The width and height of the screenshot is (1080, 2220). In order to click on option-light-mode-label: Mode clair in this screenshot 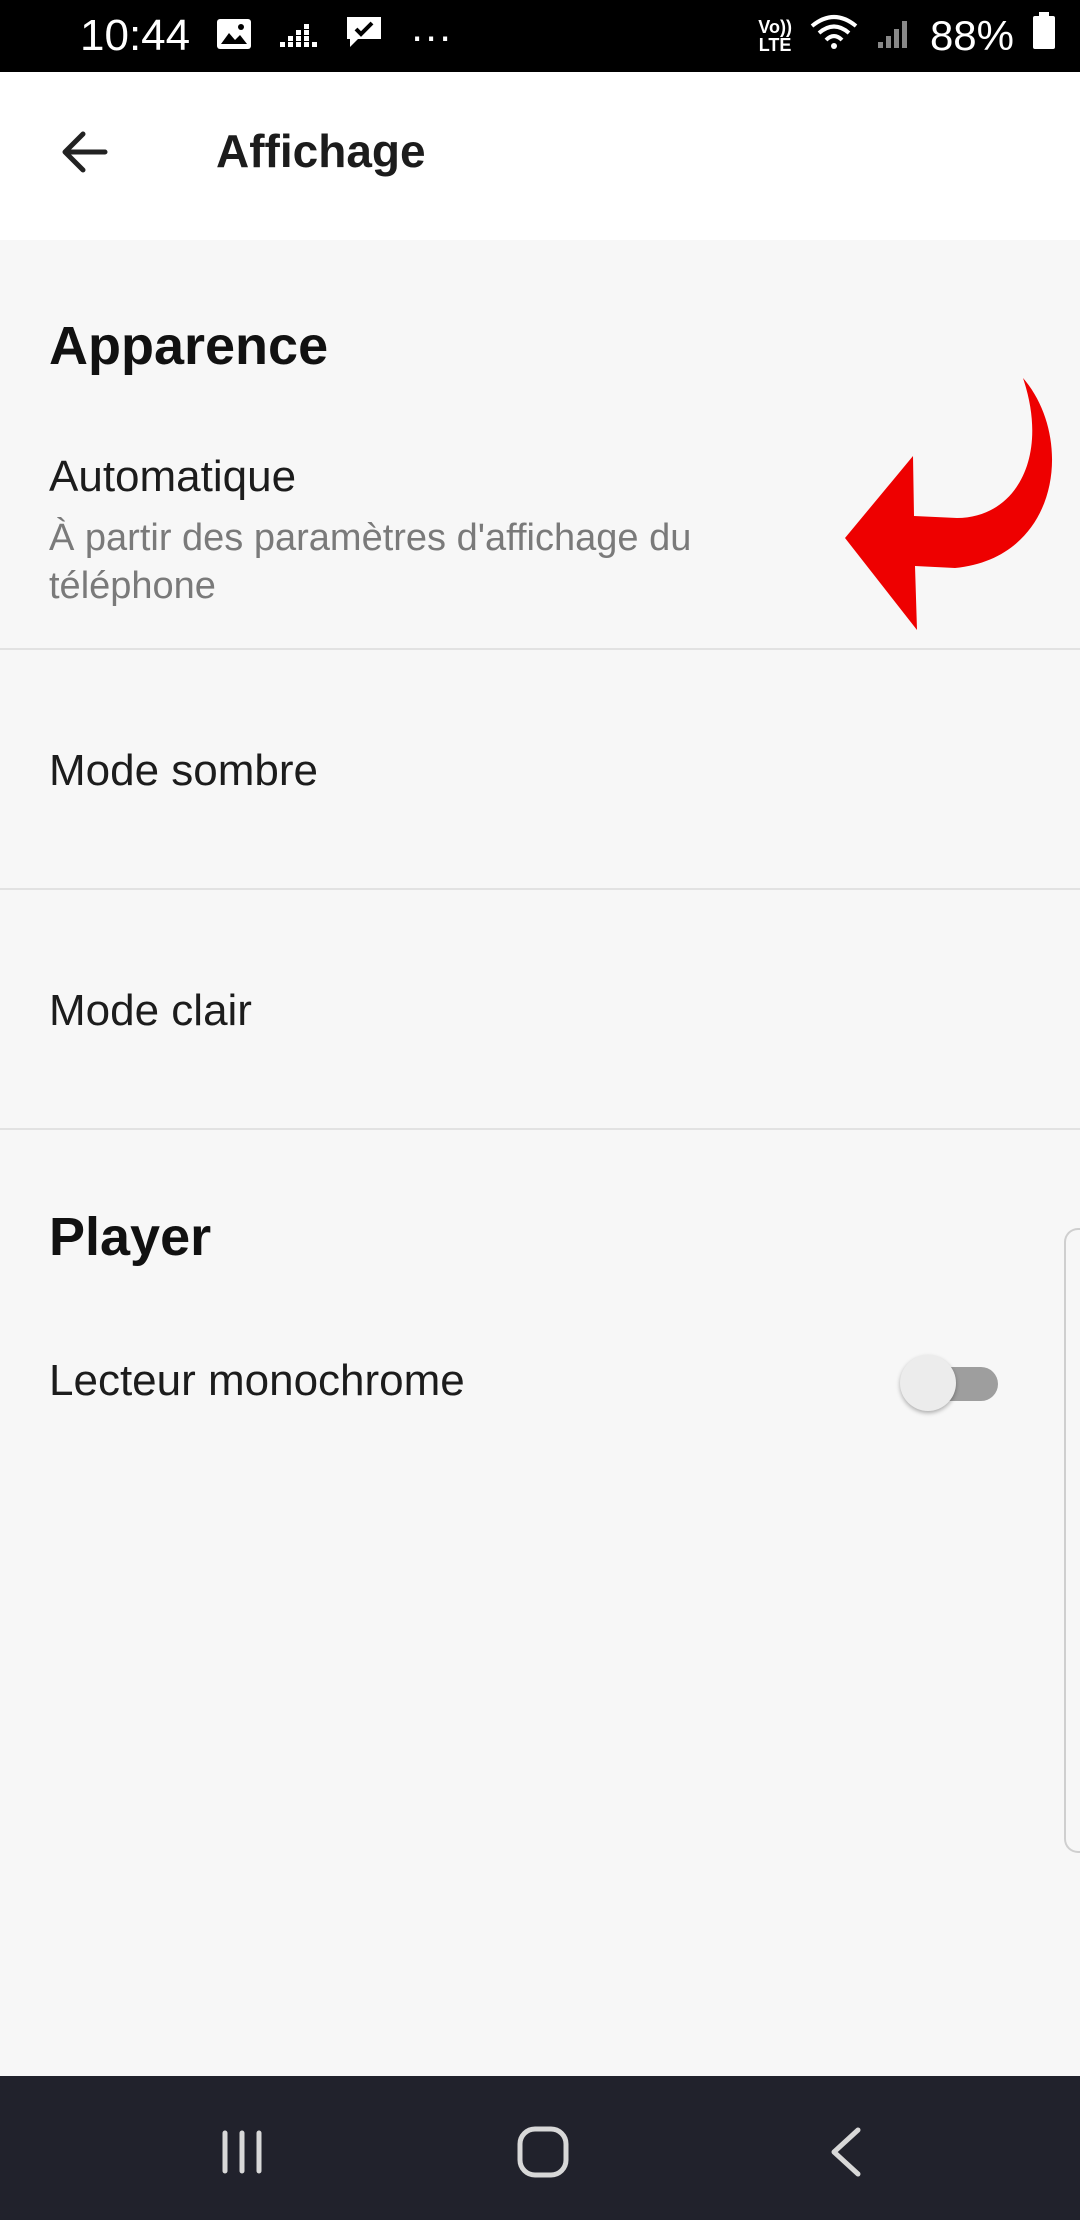, I will do `click(150, 1010)`.